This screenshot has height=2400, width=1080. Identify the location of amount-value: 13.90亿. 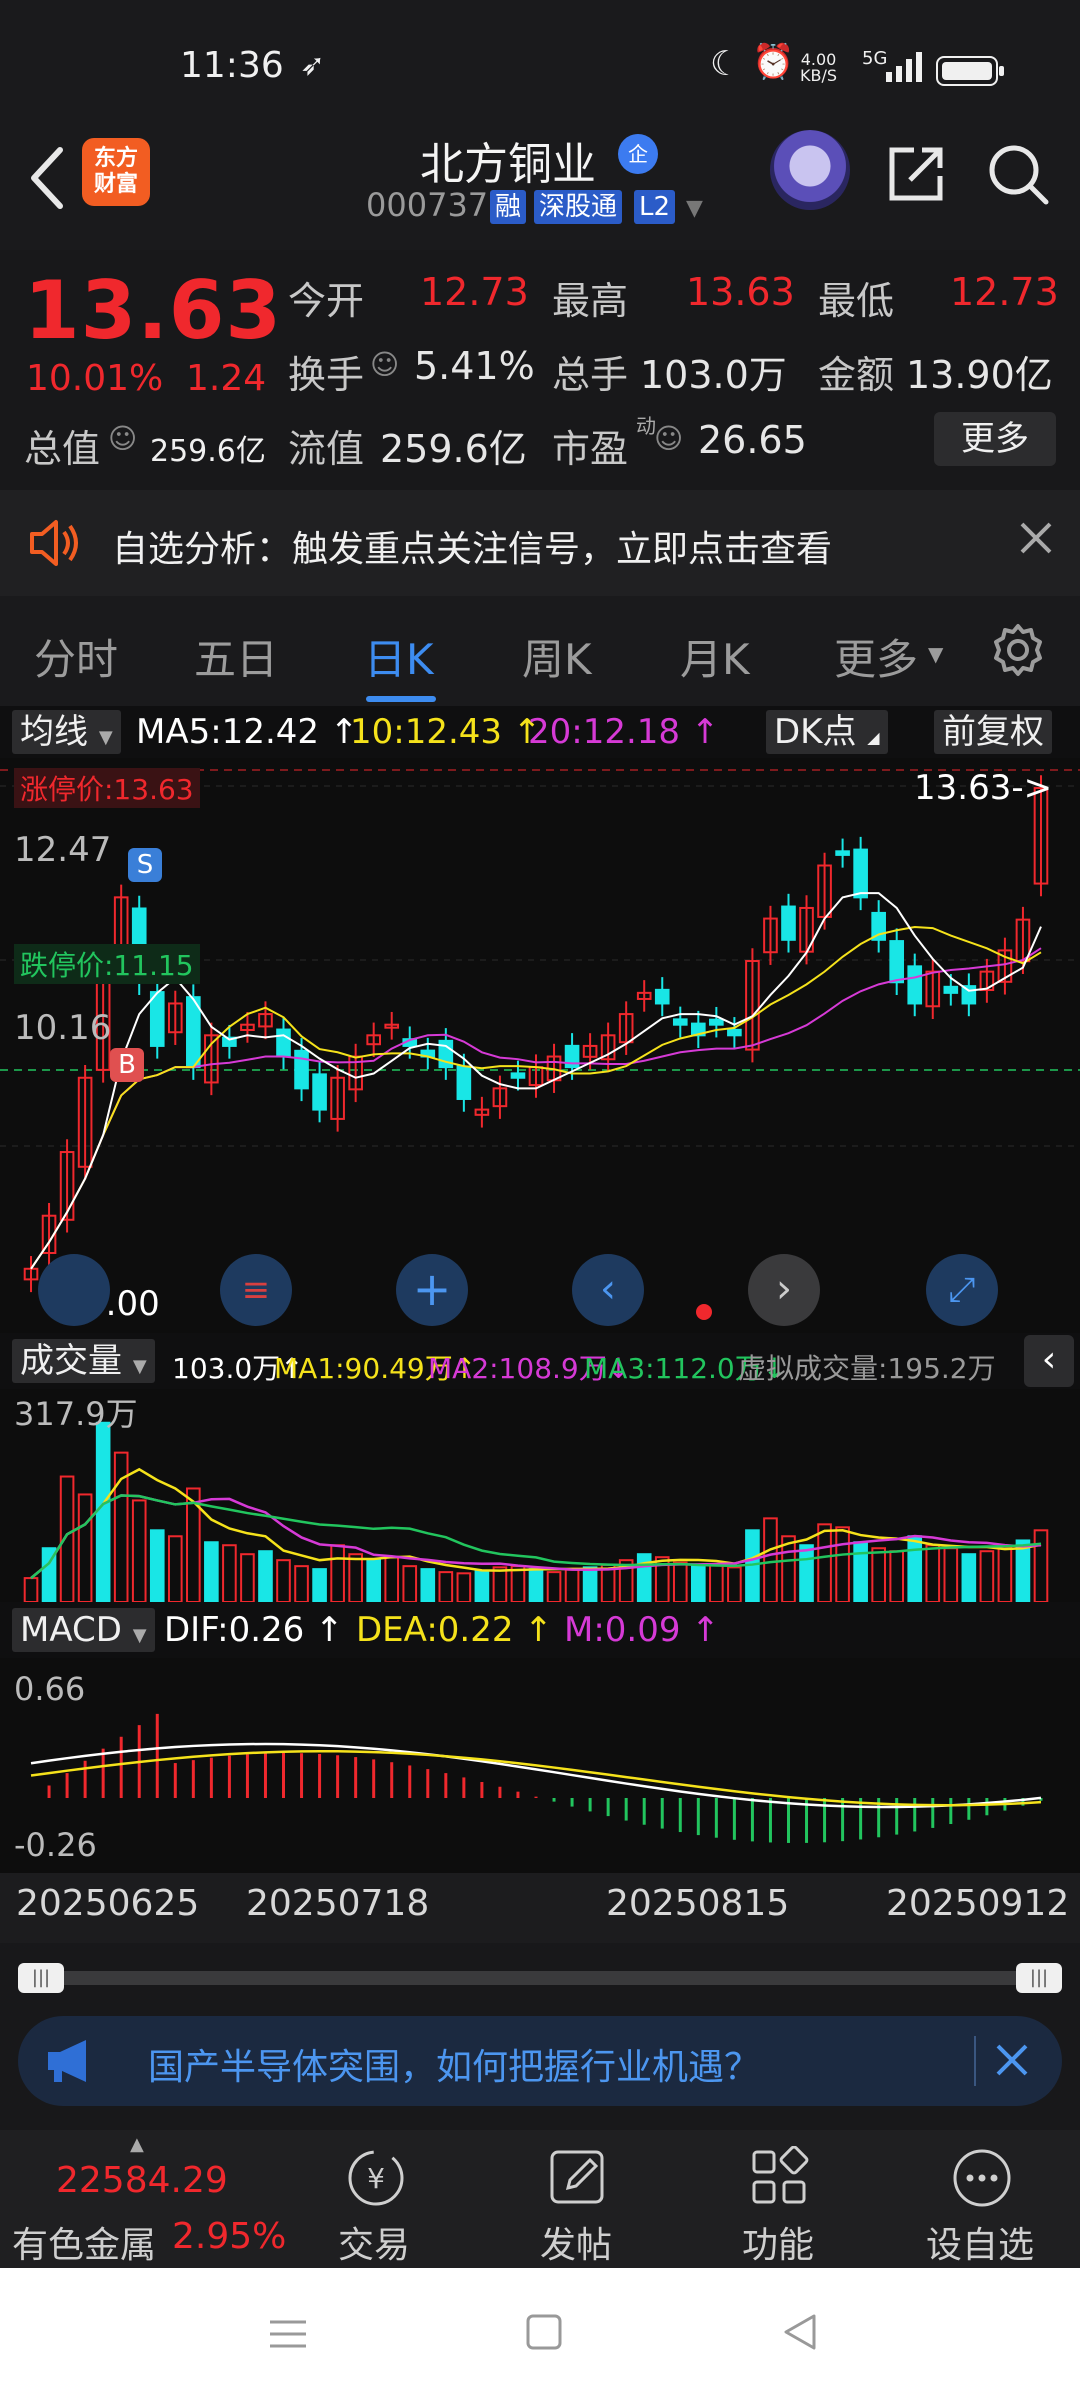
(979, 375).